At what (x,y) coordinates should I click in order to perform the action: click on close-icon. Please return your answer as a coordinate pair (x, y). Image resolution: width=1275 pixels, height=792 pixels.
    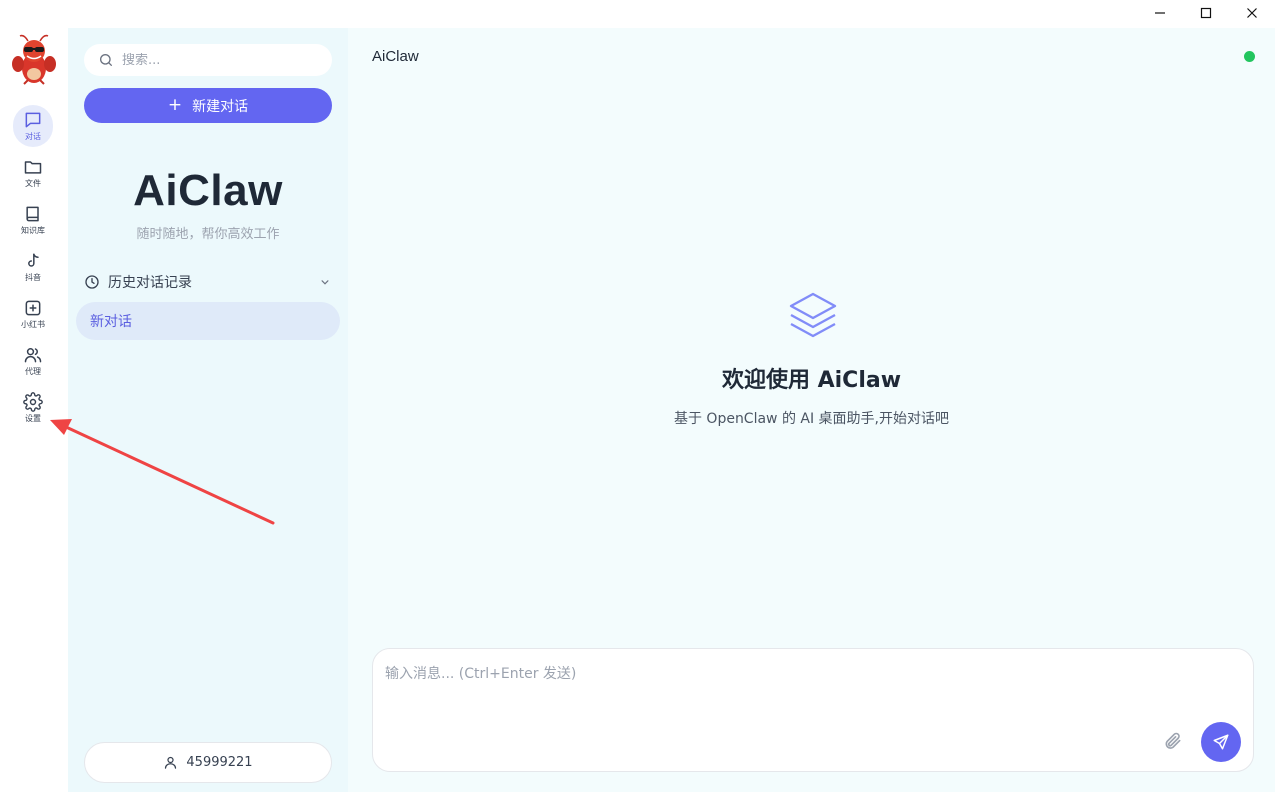
    Looking at the image, I should click on (1252, 13).